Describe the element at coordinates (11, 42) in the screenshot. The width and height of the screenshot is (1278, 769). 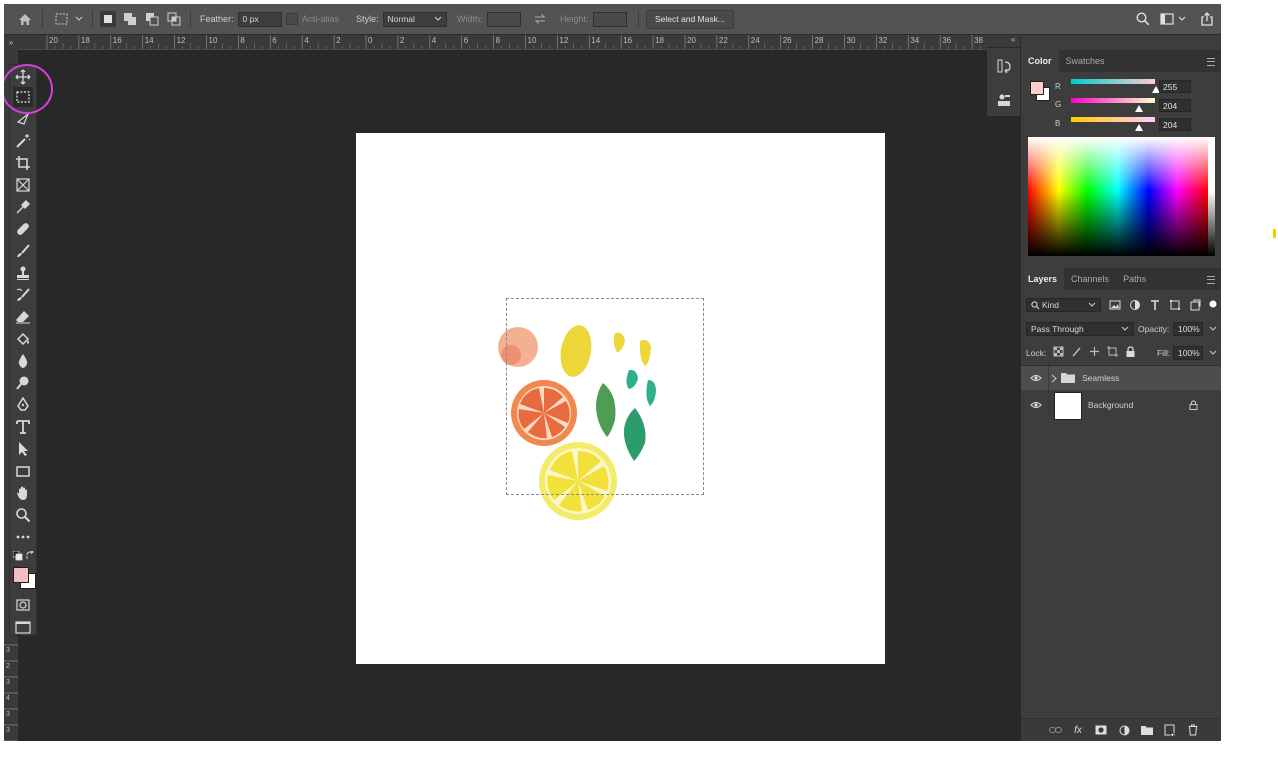
I see `toolbar-collapse: »` at that location.